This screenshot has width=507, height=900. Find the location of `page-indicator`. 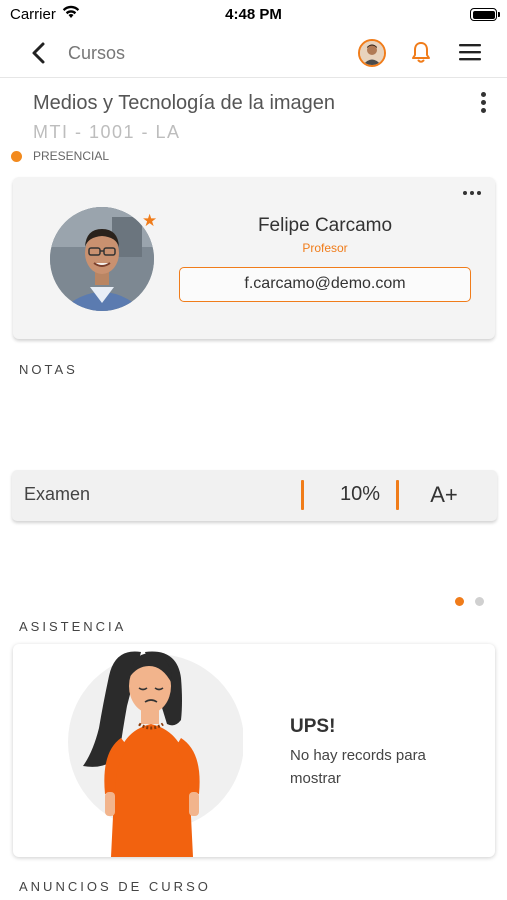

page-indicator is located at coordinates (469, 601).